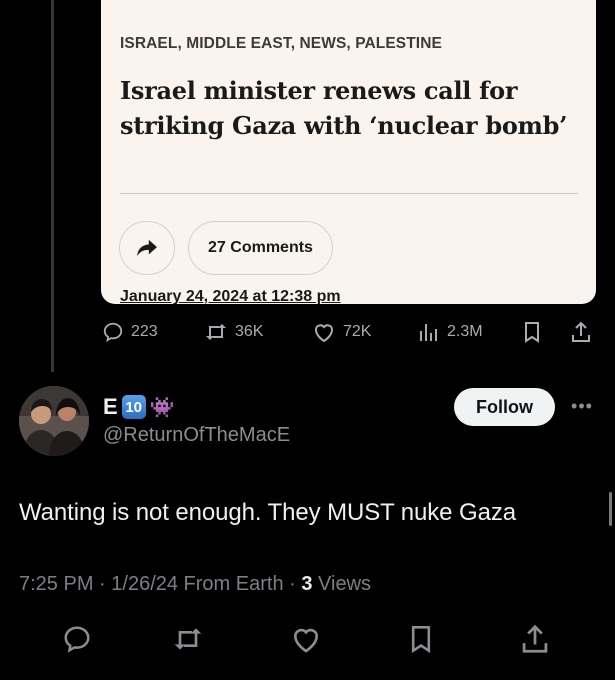 This screenshot has width=615, height=680. Describe the element at coordinates (52, 186) in the screenshot. I see `thread-line` at that location.